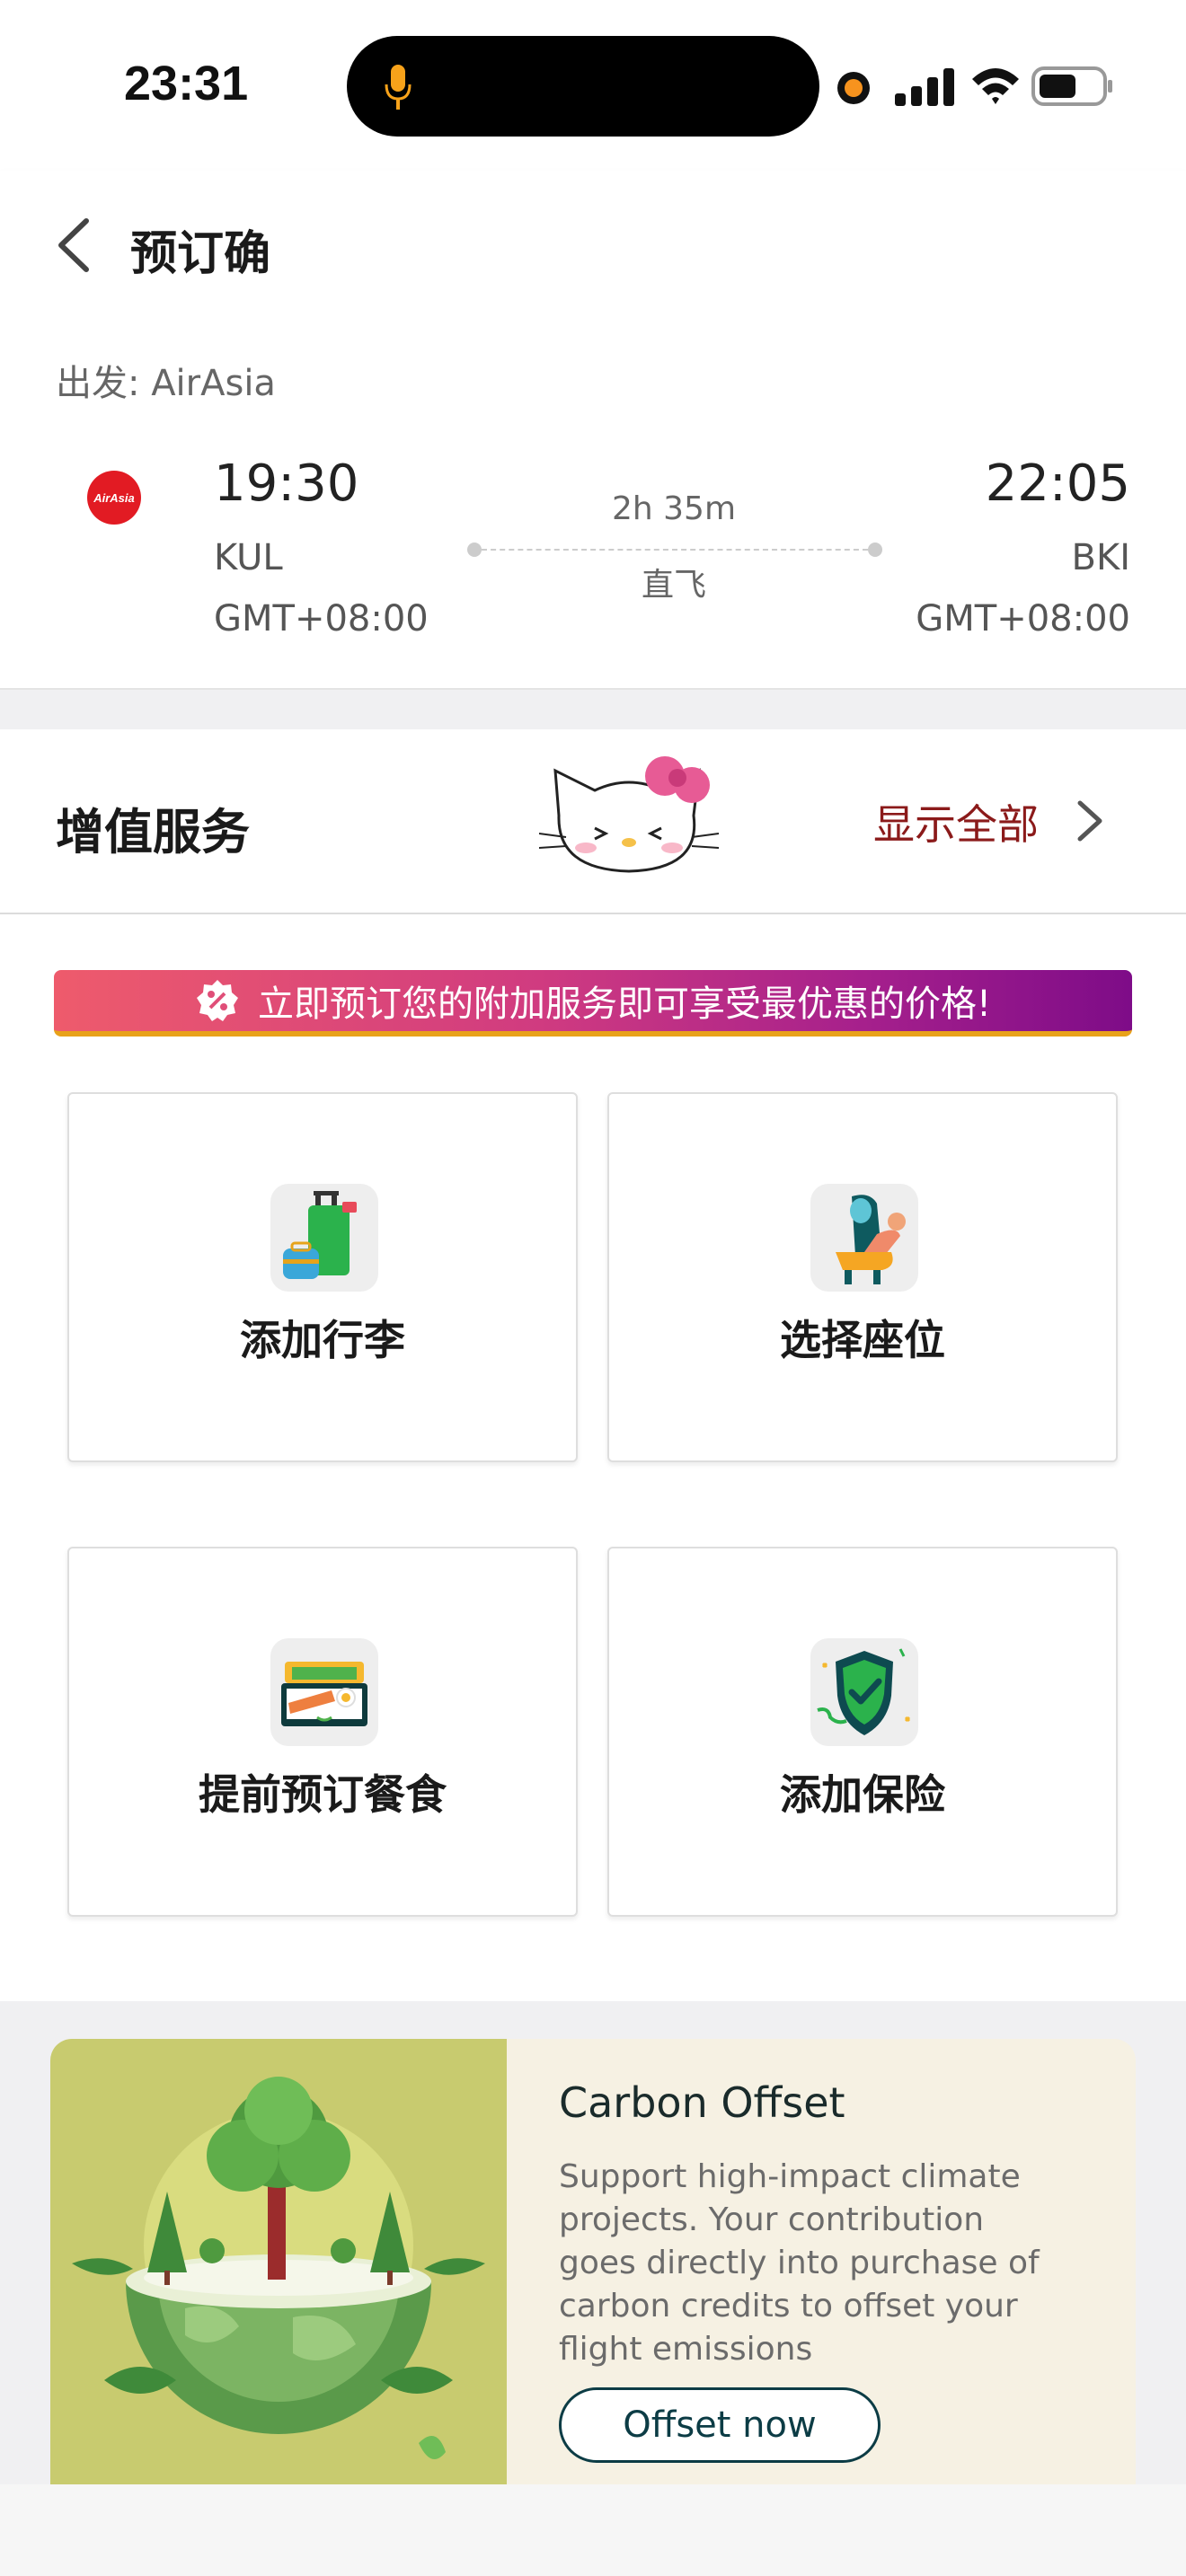  What do you see at coordinates (321, 619) in the screenshot?
I see `departure-timezone: GMT+08:00` at bounding box center [321, 619].